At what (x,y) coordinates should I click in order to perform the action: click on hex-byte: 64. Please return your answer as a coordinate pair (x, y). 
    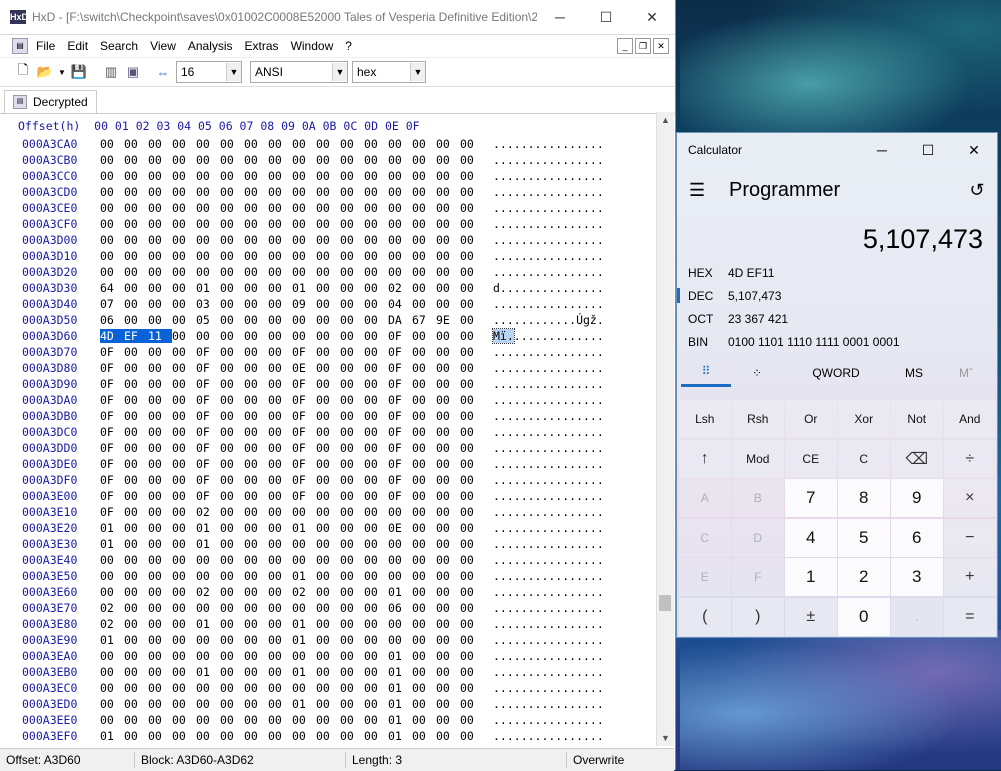
    Looking at the image, I should click on (112, 288).